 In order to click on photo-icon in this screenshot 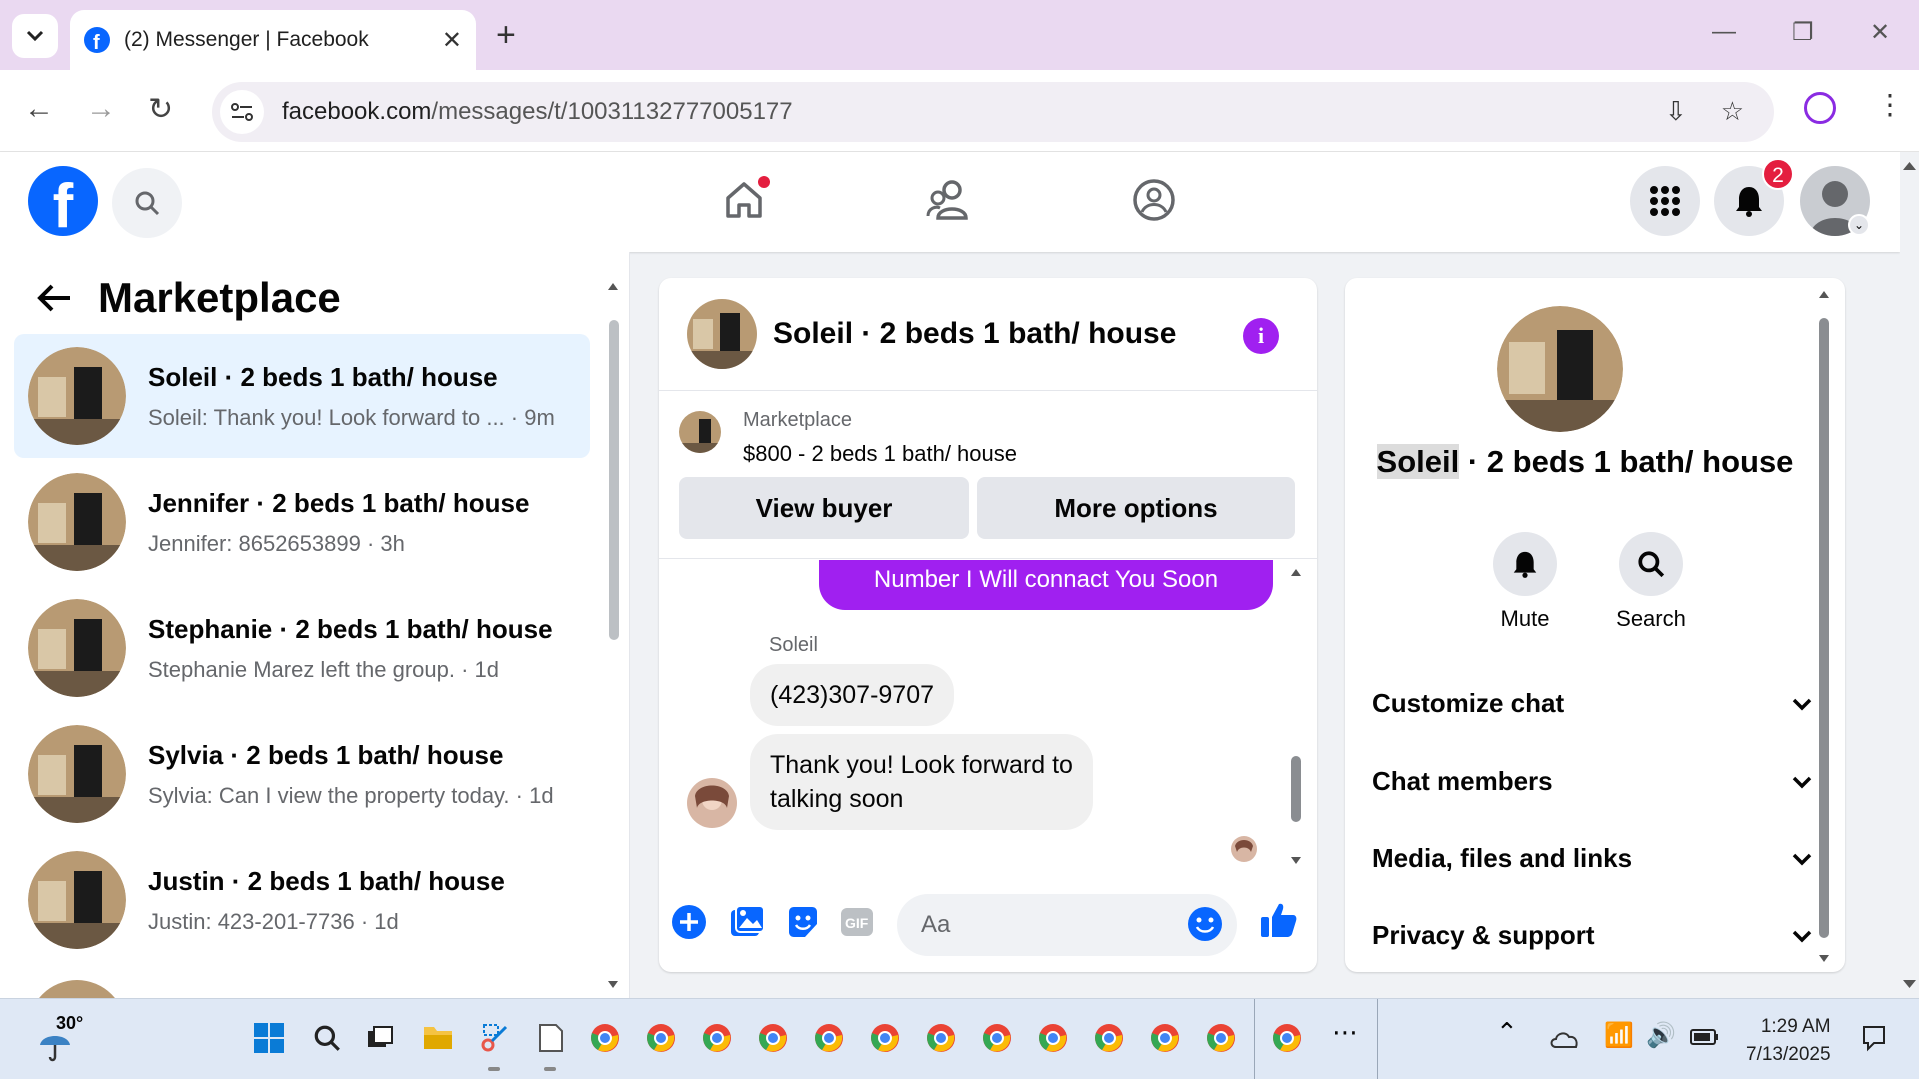, I will do `click(747, 922)`.